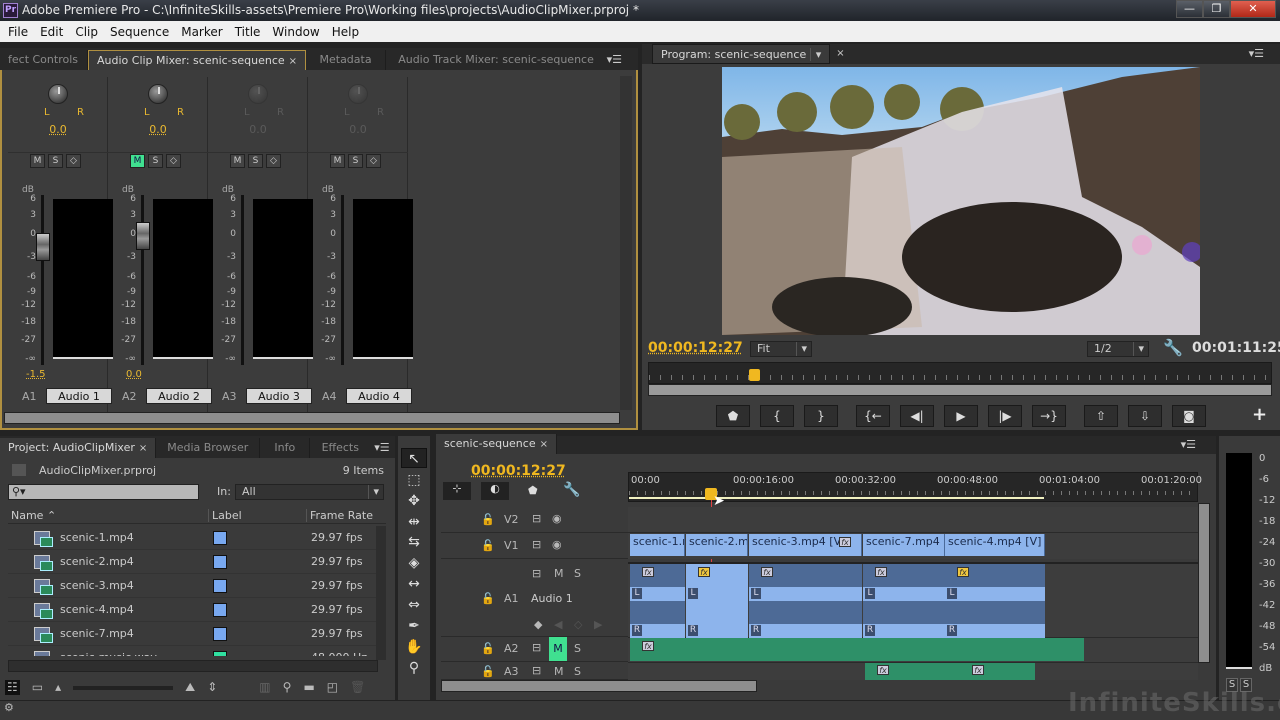  Describe the element at coordinates (414, 584) in the screenshot. I see `slip-tool-icon: ↔` at that location.